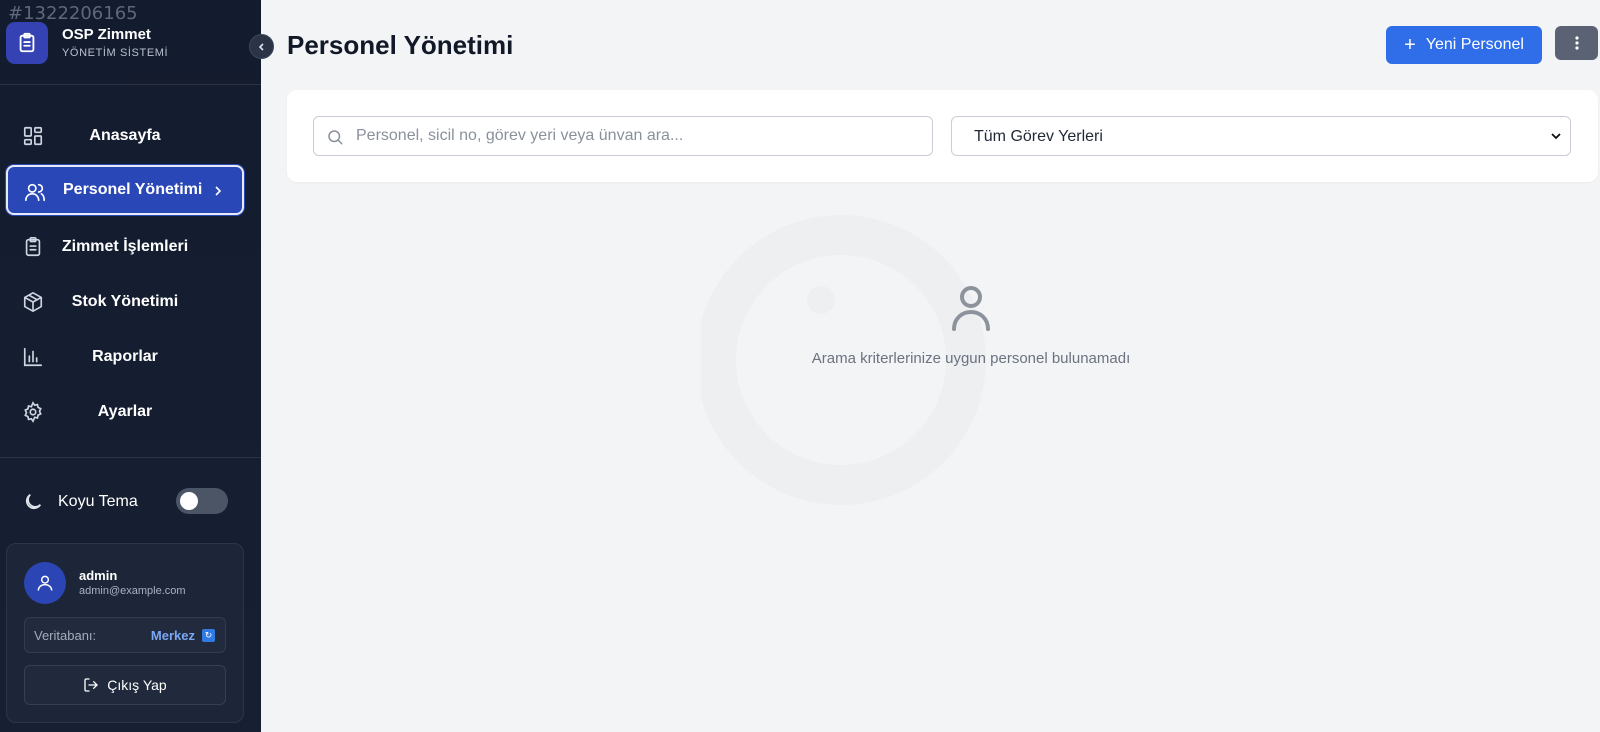 Image resolution: width=1600 pixels, height=732 pixels. What do you see at coordinates (65, 635) in the screenshot?
I see `database-label: Veritabanı:` at bounding box center [65, 635].